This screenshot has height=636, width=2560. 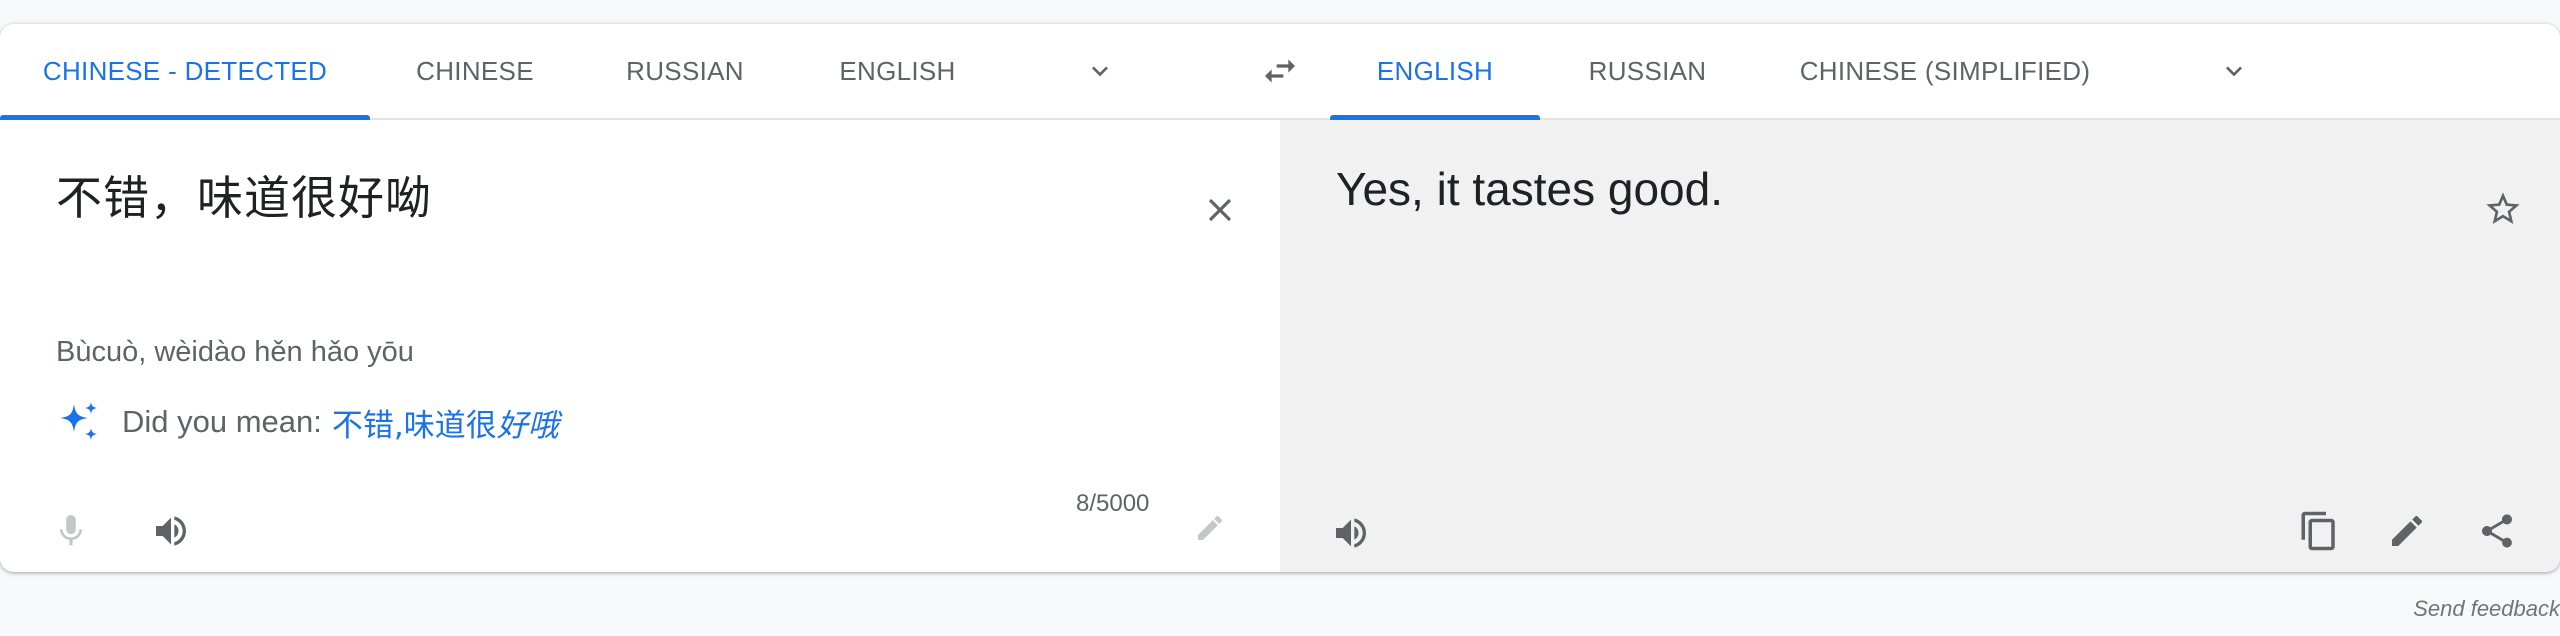 I want to click on star-icon, so click(x=2503, y=208).